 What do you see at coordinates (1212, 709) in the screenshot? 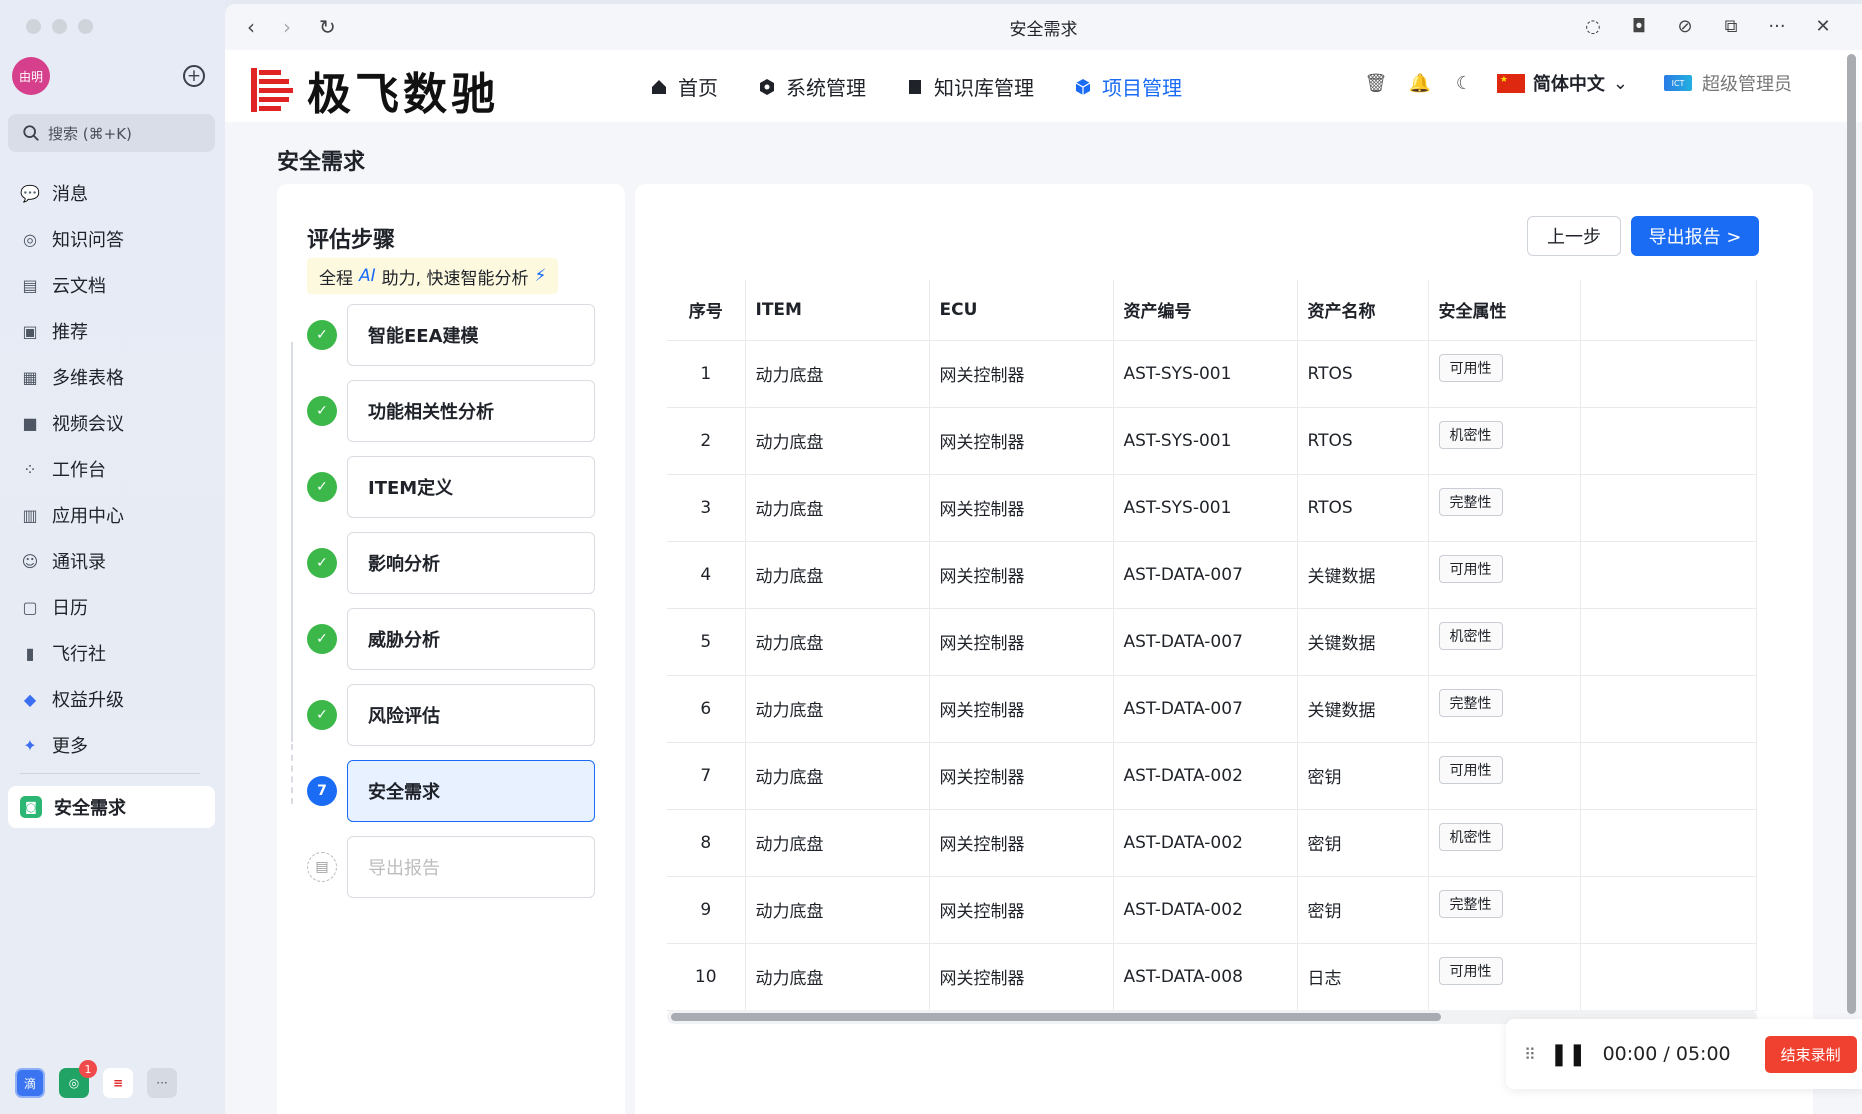
I see `table-row: 6 动力底盘 网关控制器 AST-DATA-007 关键数据 完整性` at bounding box center [1212, 709].